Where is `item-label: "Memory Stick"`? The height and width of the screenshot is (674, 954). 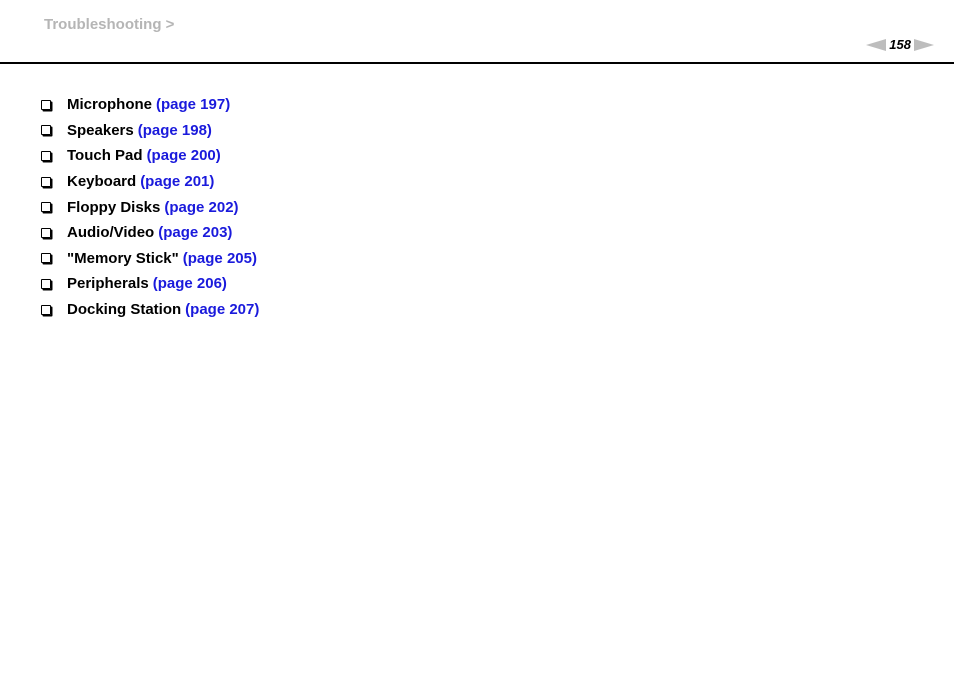 item-label: "Memory Stick" is located at coordinates (123, 258).